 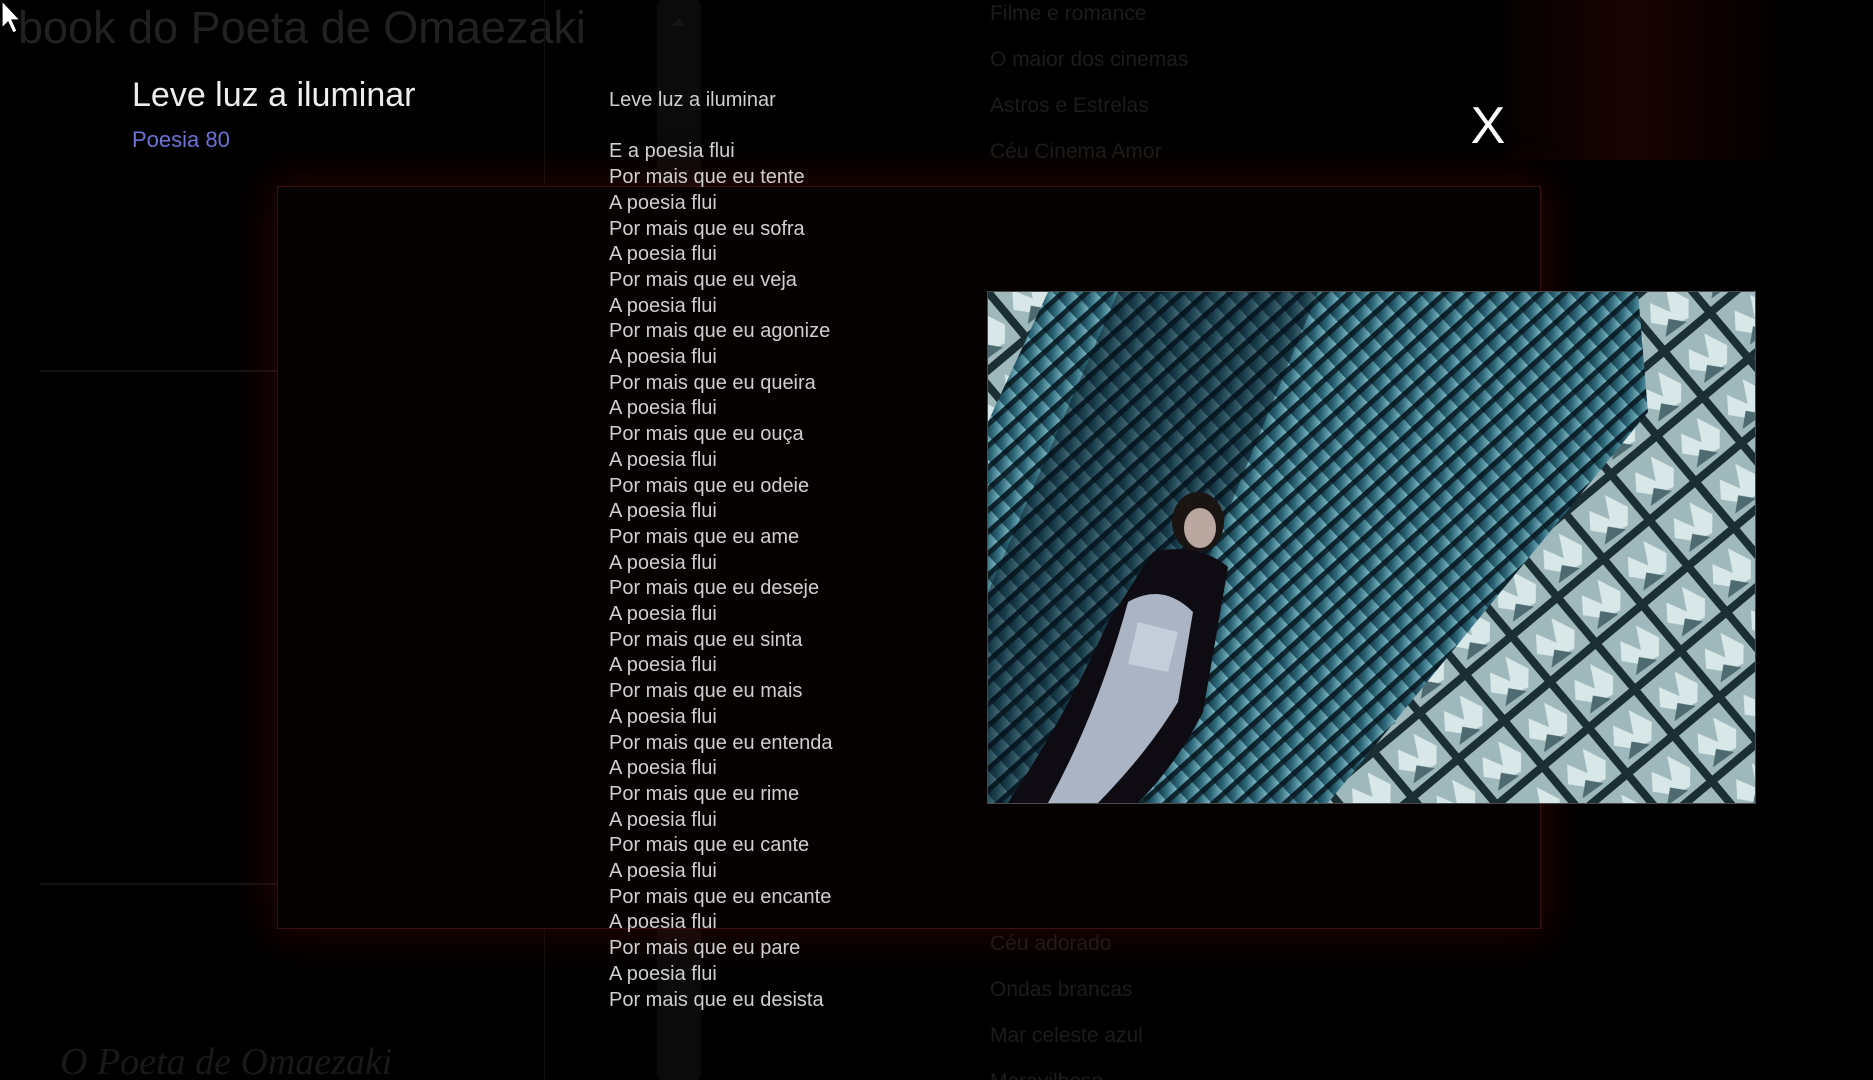 I want to click on close-button: X, so click(x=1488, y=126).